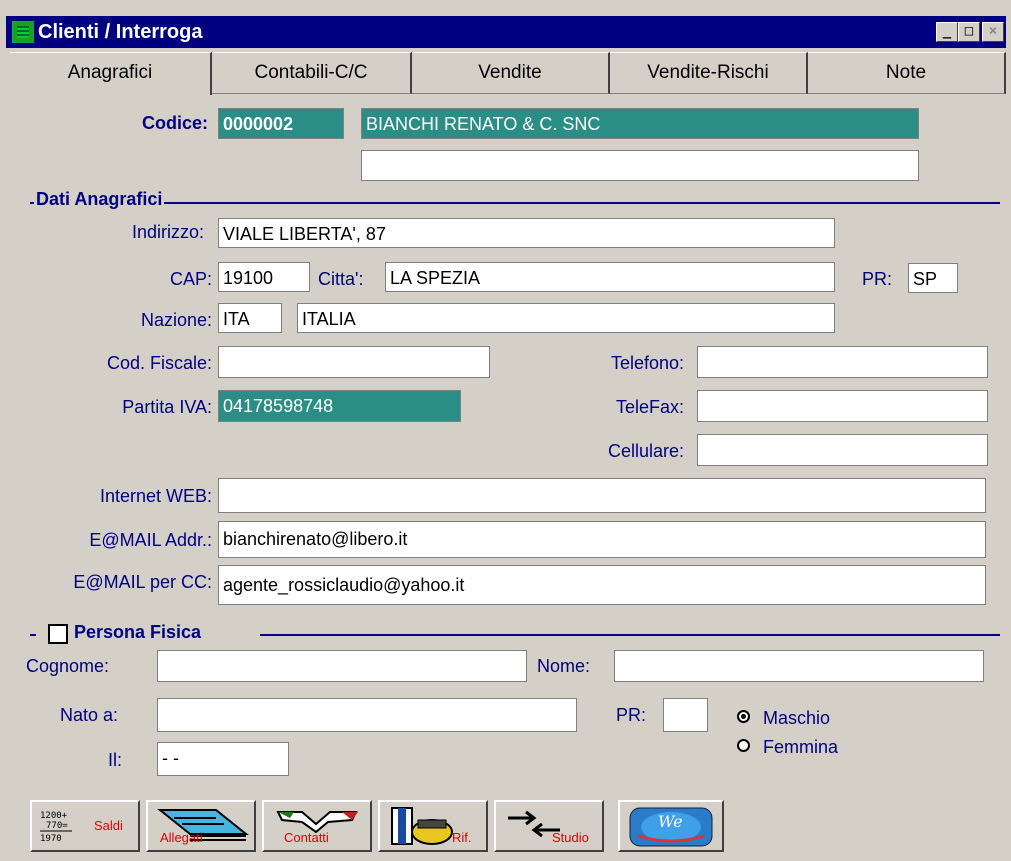 The image size is (1011, 861). I want to click on nome-field, so click(799, 666).